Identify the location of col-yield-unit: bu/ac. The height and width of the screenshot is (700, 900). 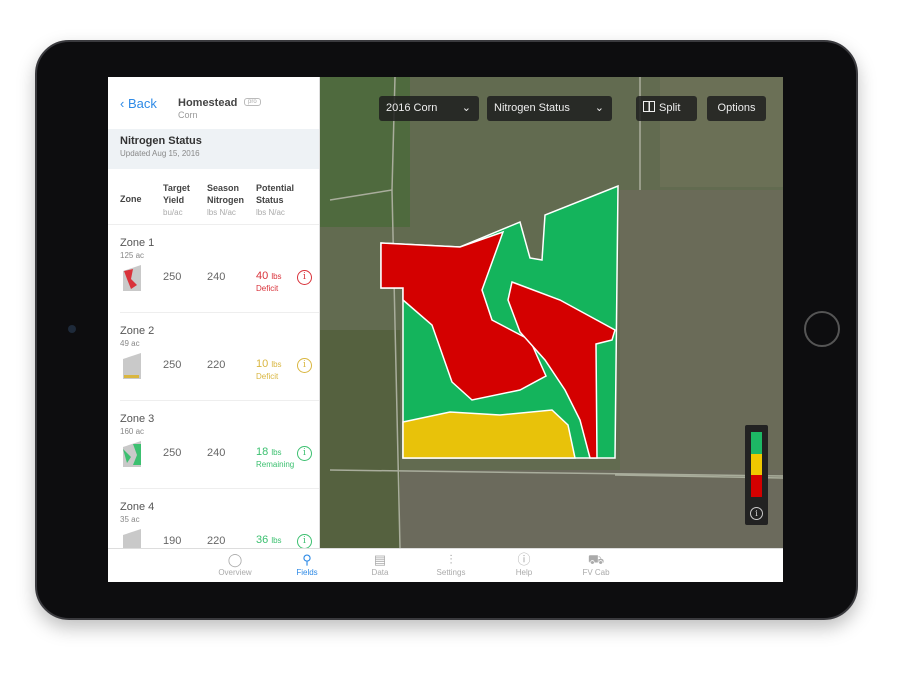
(173, 212).